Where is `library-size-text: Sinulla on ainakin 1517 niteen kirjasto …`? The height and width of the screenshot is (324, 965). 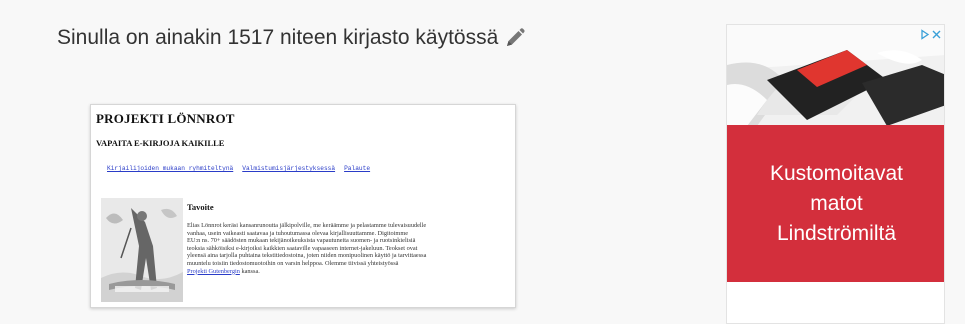 library-size-text: Sinulla on ainakin 1517 niteen kirjasto … is located at coordinates (278, 37).